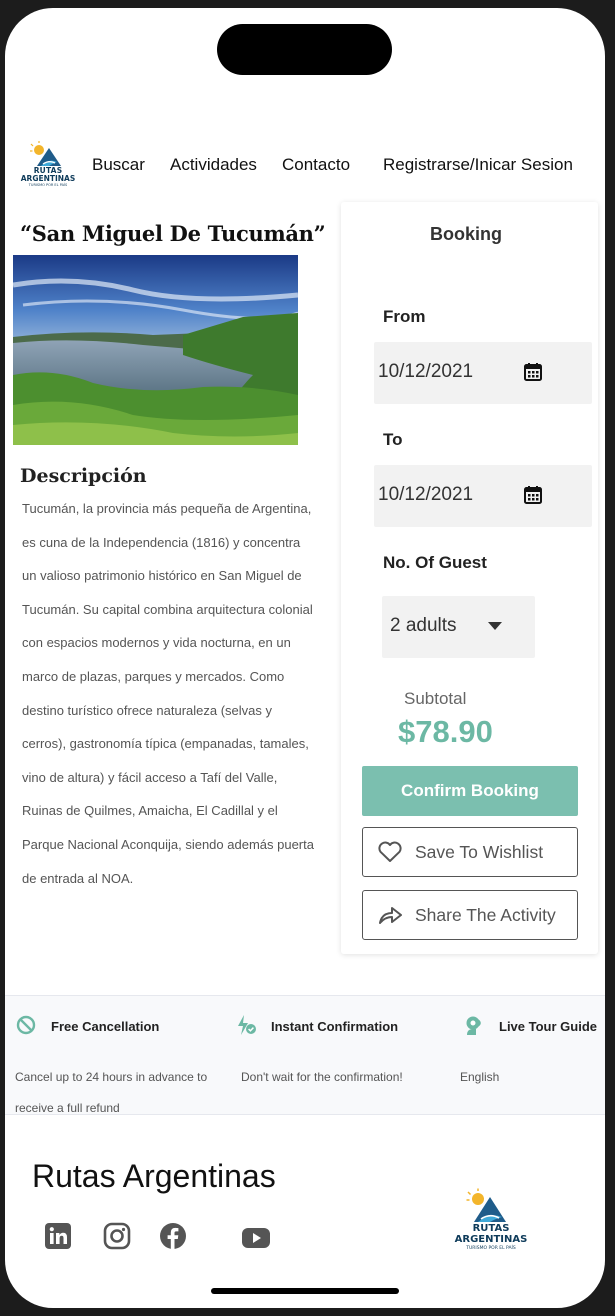  I want to click on nav-buscar: Buscar, so click(118, 165).